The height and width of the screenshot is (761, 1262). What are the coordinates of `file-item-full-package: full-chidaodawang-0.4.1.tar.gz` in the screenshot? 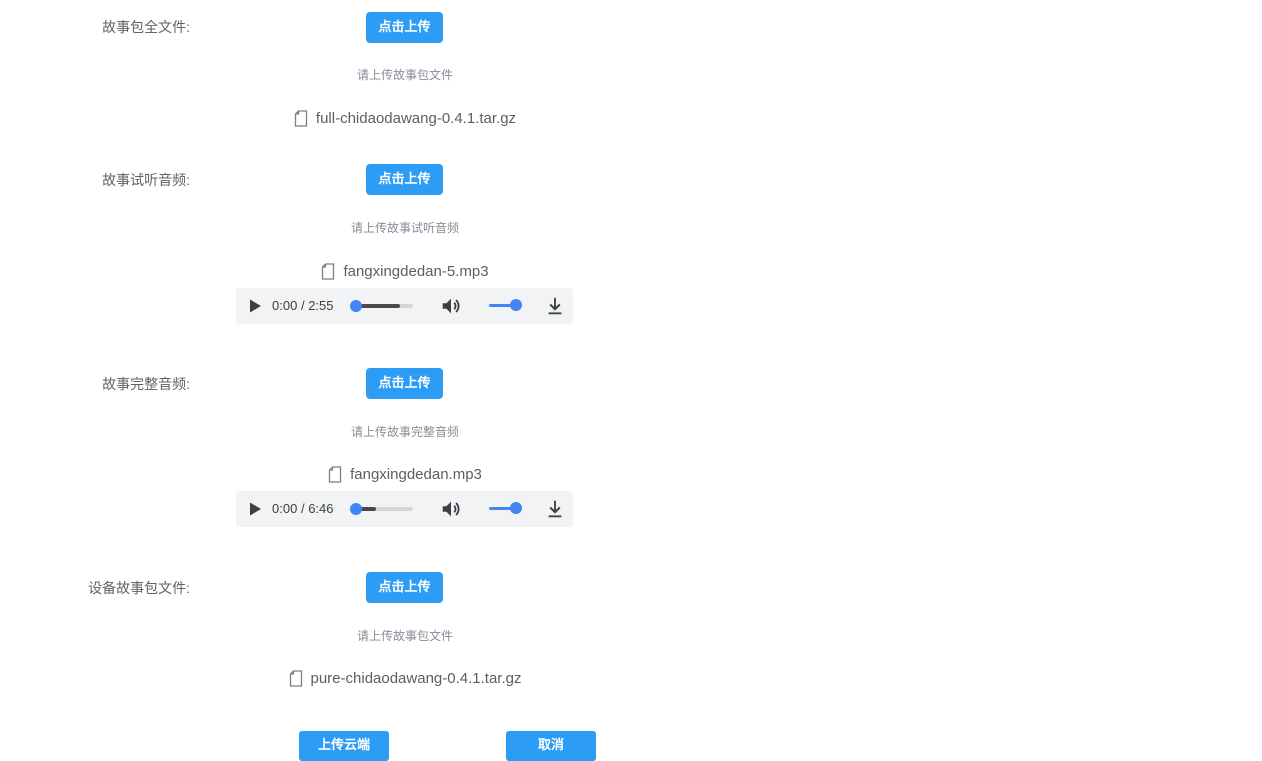 It's located at (405, 118).